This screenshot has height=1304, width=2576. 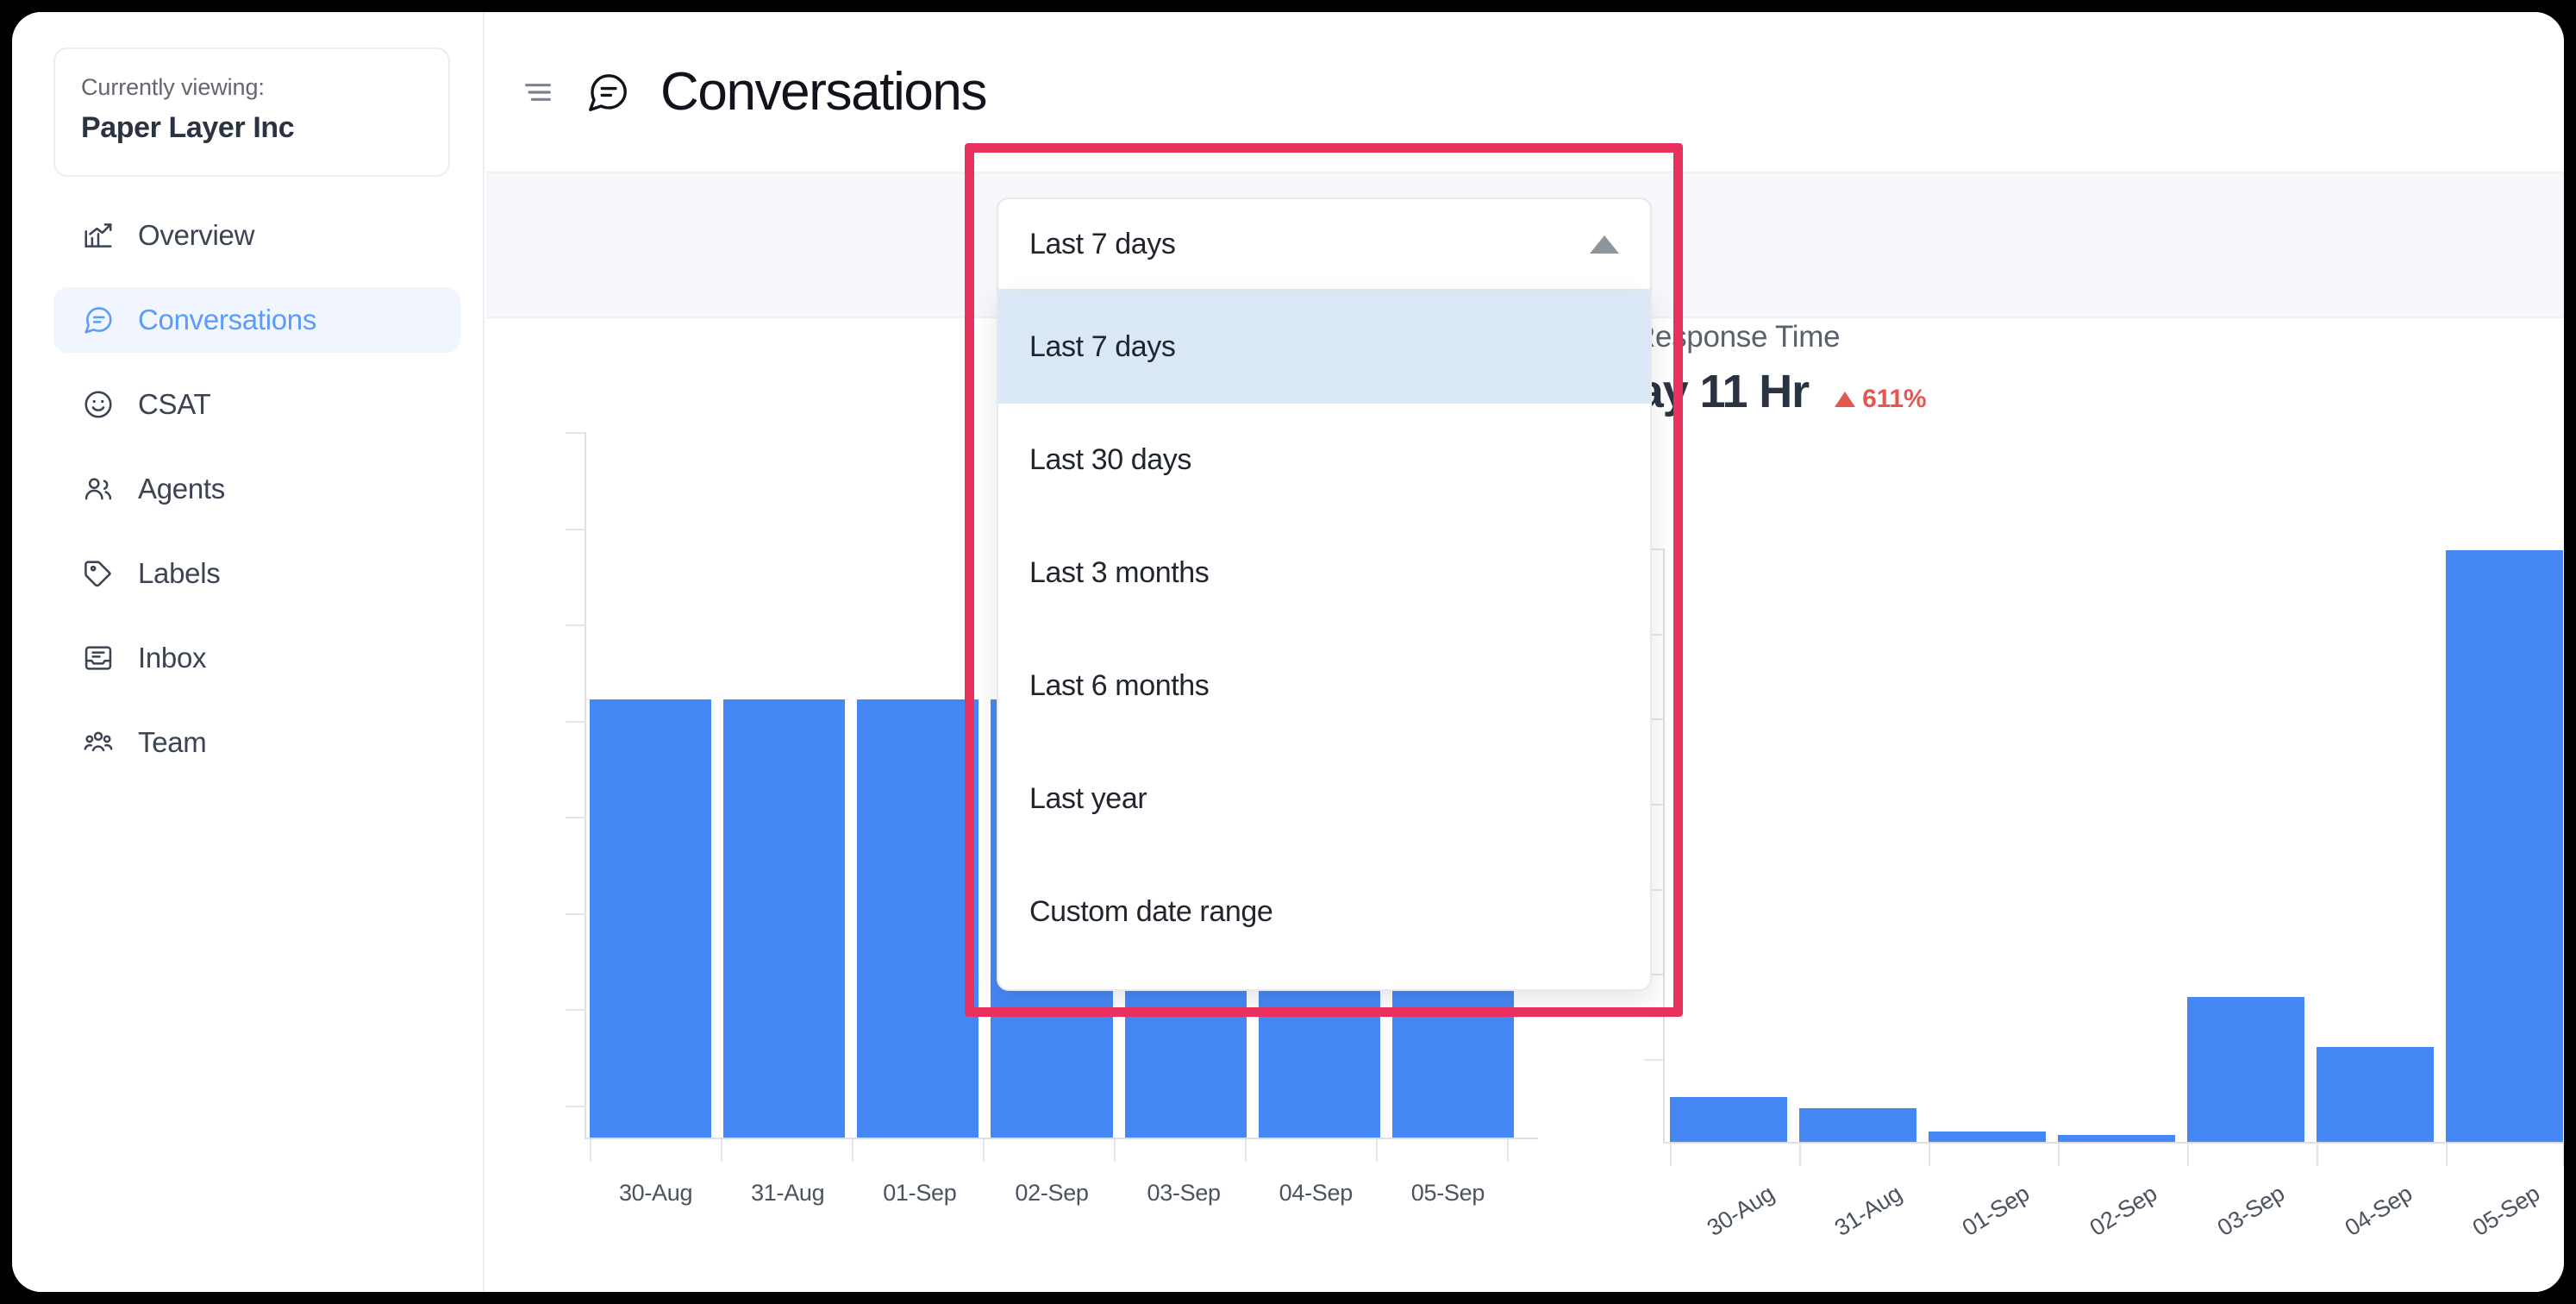 I want to click on page-title: Conversations, so click(x=824, y=92).